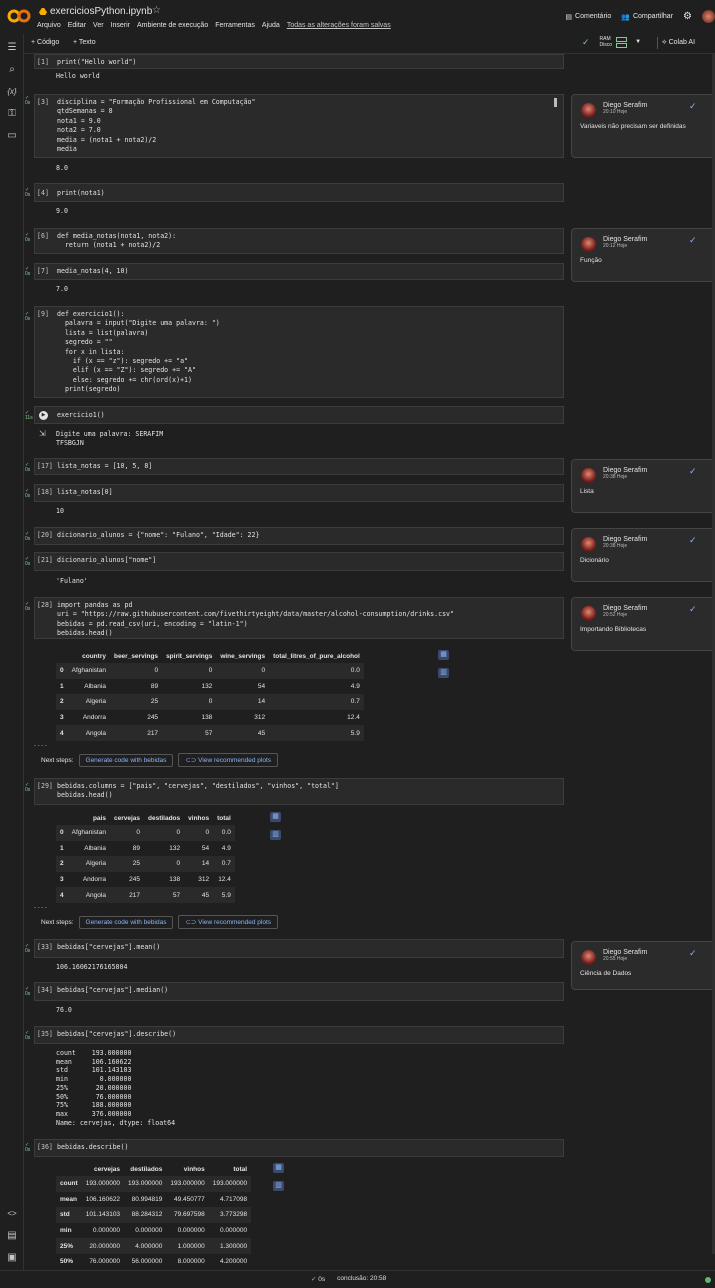  Describe the element at coordinates (678, 43) in the screenshot. I see `colab-ai-button: ⟡ Colab AI` at that location.